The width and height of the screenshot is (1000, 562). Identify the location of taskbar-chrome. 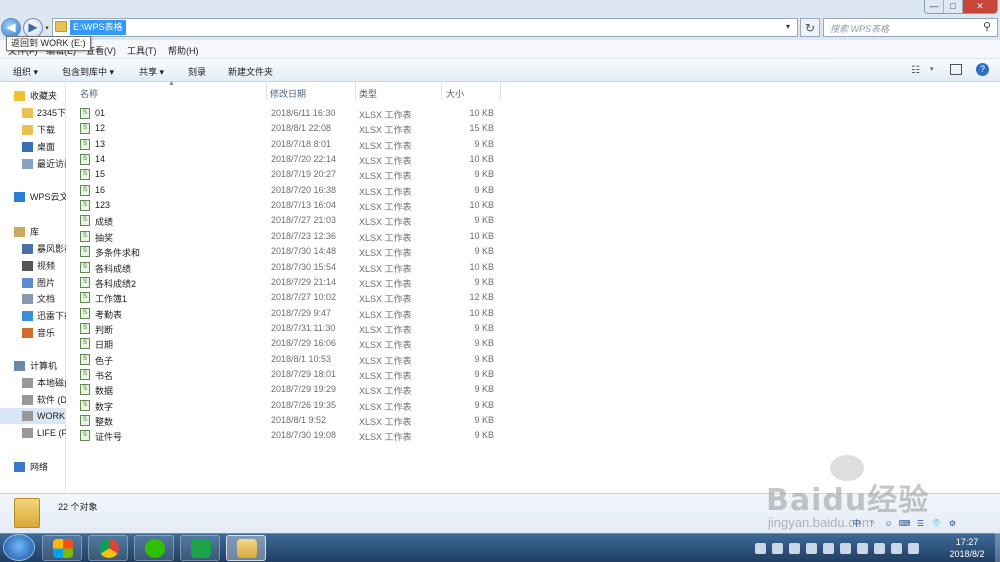
(108, 548).